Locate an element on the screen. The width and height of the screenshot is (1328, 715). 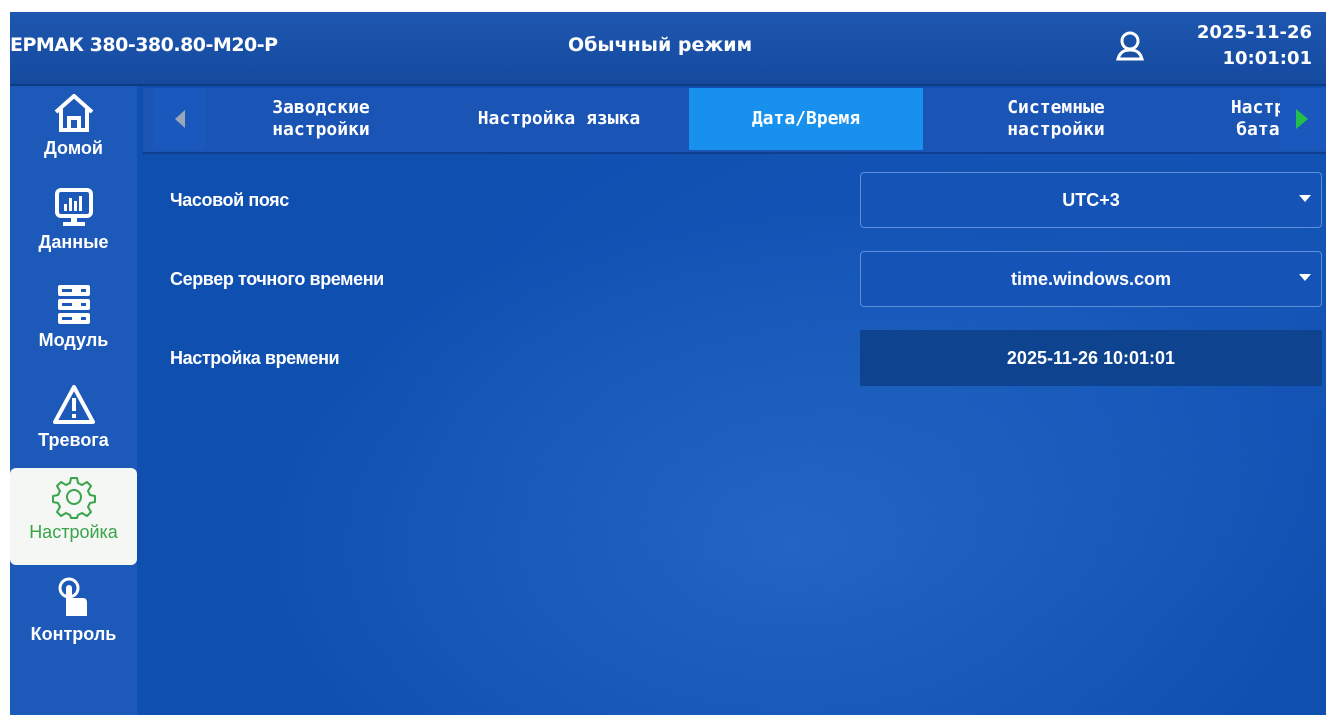
time-setting-field: 2025-11-26 10:01:01 is located at coordinates (1091, 358).